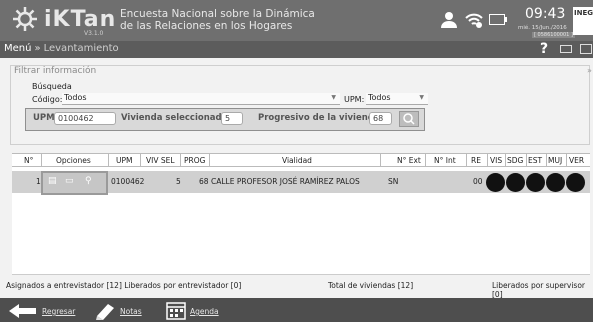 Image resolution: width=593 pixels, height=322 pixels. Describe the element at coordinates (73, 160) in the screenshot. I see `col-header-opciones: Opciones` at that location.